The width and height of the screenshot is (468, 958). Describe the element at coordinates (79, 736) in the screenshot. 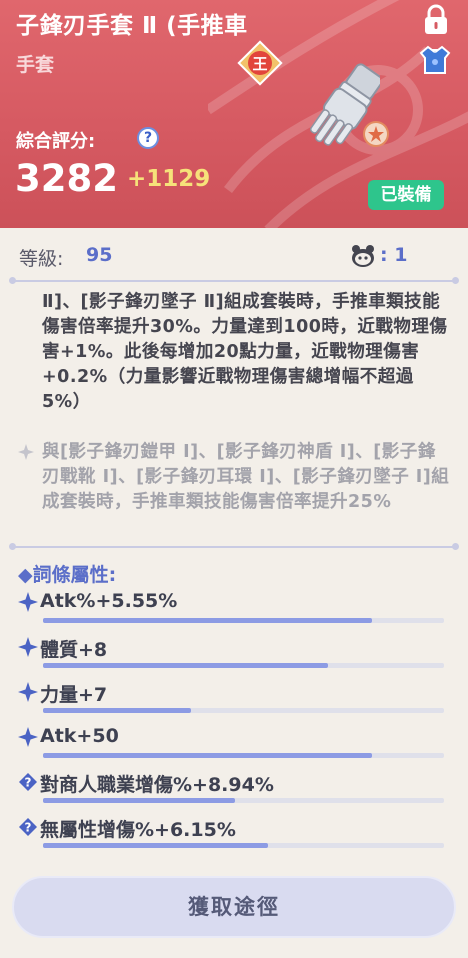

I see `affix-label: Atk+50` at that location.